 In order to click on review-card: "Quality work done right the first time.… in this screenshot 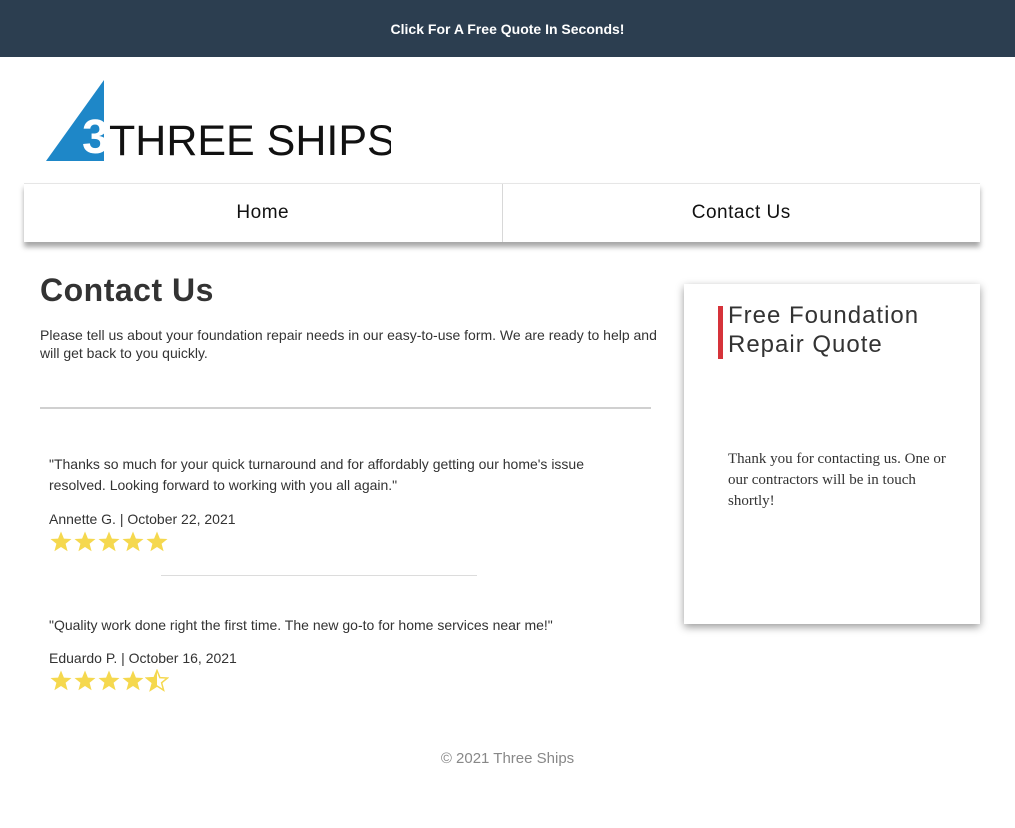, I will do `click(319, 654)`.